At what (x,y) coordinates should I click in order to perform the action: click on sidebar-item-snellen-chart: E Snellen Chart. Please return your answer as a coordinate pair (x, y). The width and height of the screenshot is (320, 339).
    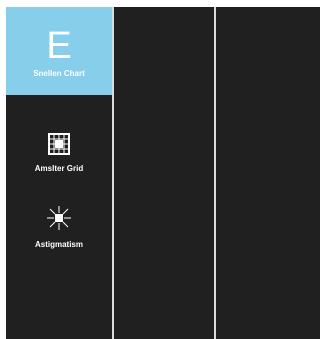
    Looking at the image, I should click on (59, 51).